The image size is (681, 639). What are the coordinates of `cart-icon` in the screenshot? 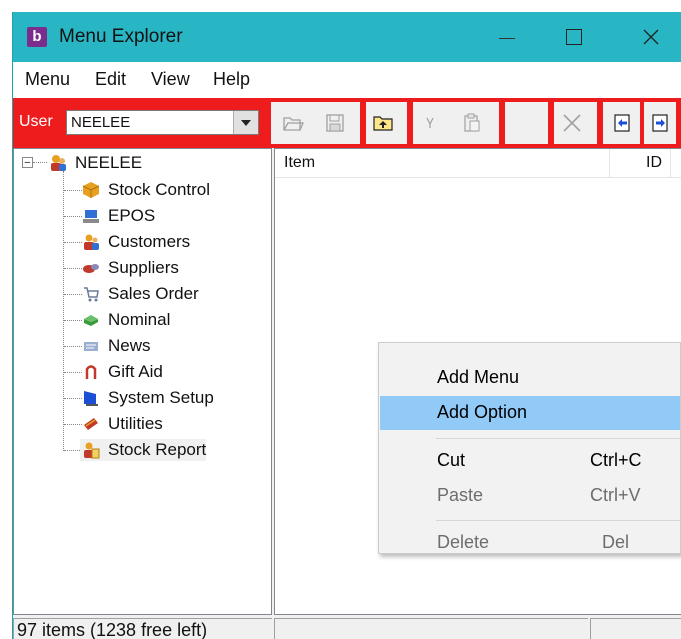 It's located at (91, 294).